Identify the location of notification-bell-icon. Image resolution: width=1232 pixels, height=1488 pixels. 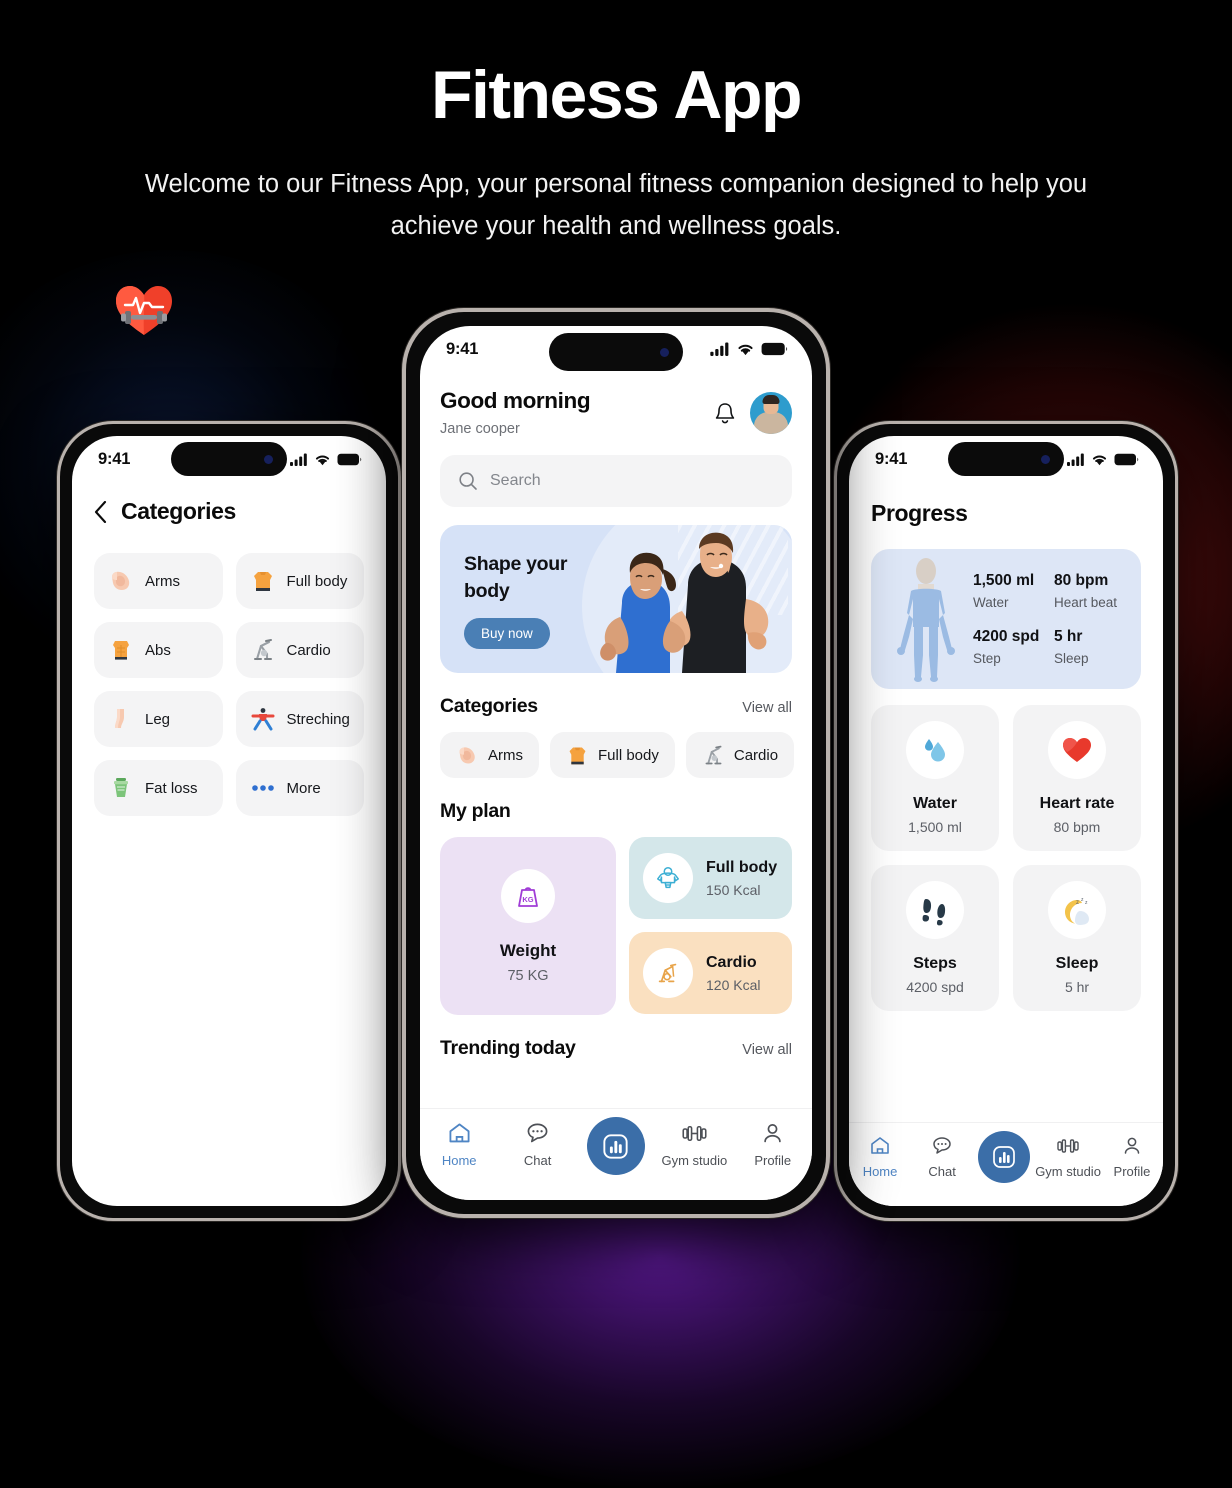
(725, 413).